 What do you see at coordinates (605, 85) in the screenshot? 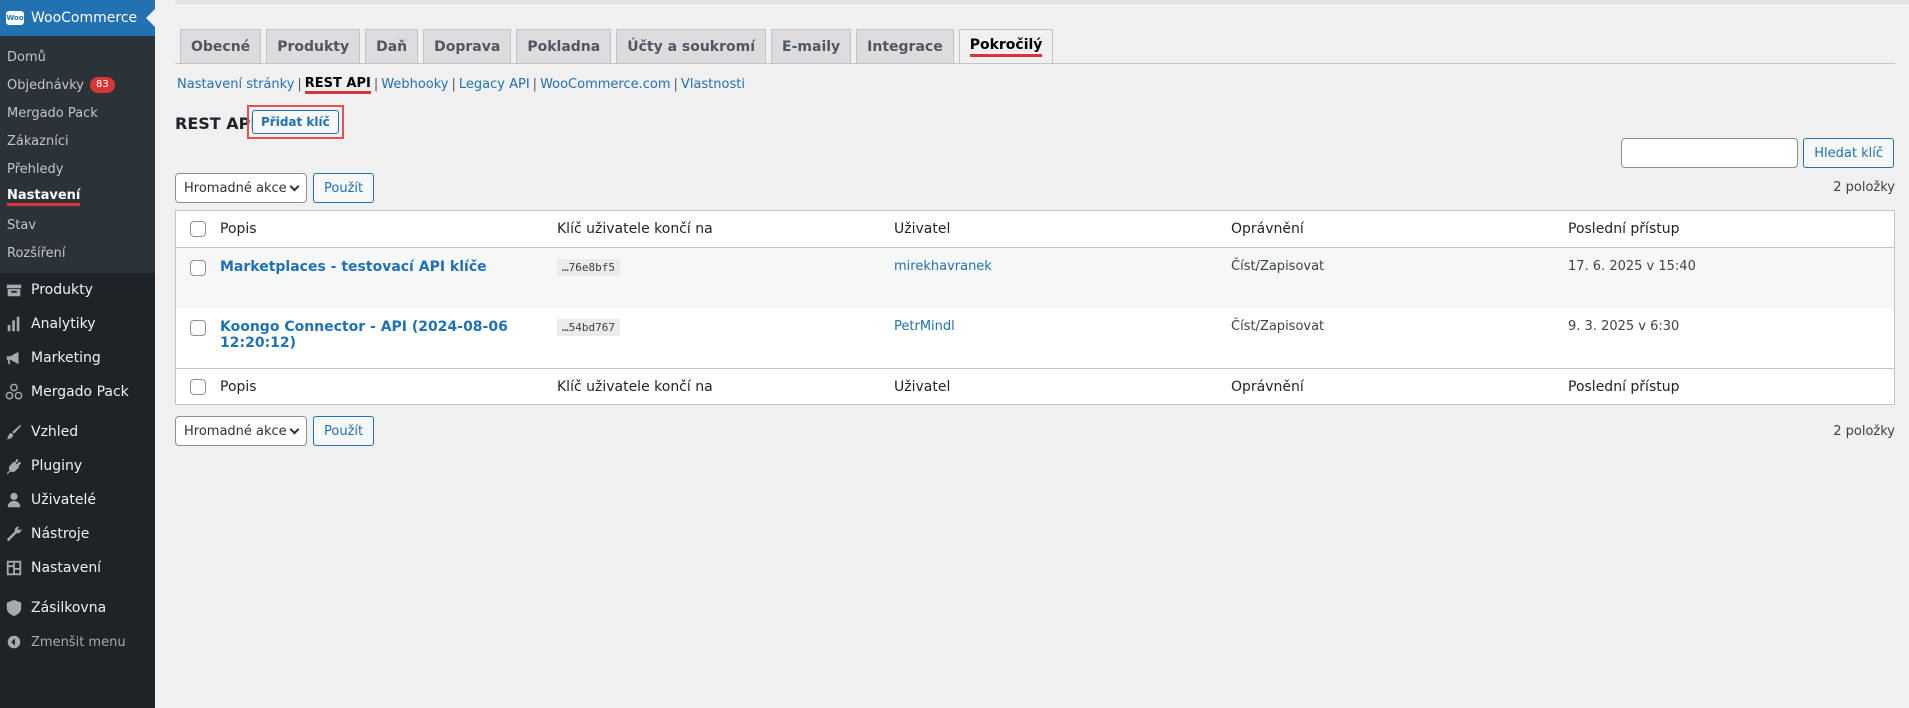
I see `subsection-woocommerce-com: WooCommerce.com` at bounding box center [605, 85].